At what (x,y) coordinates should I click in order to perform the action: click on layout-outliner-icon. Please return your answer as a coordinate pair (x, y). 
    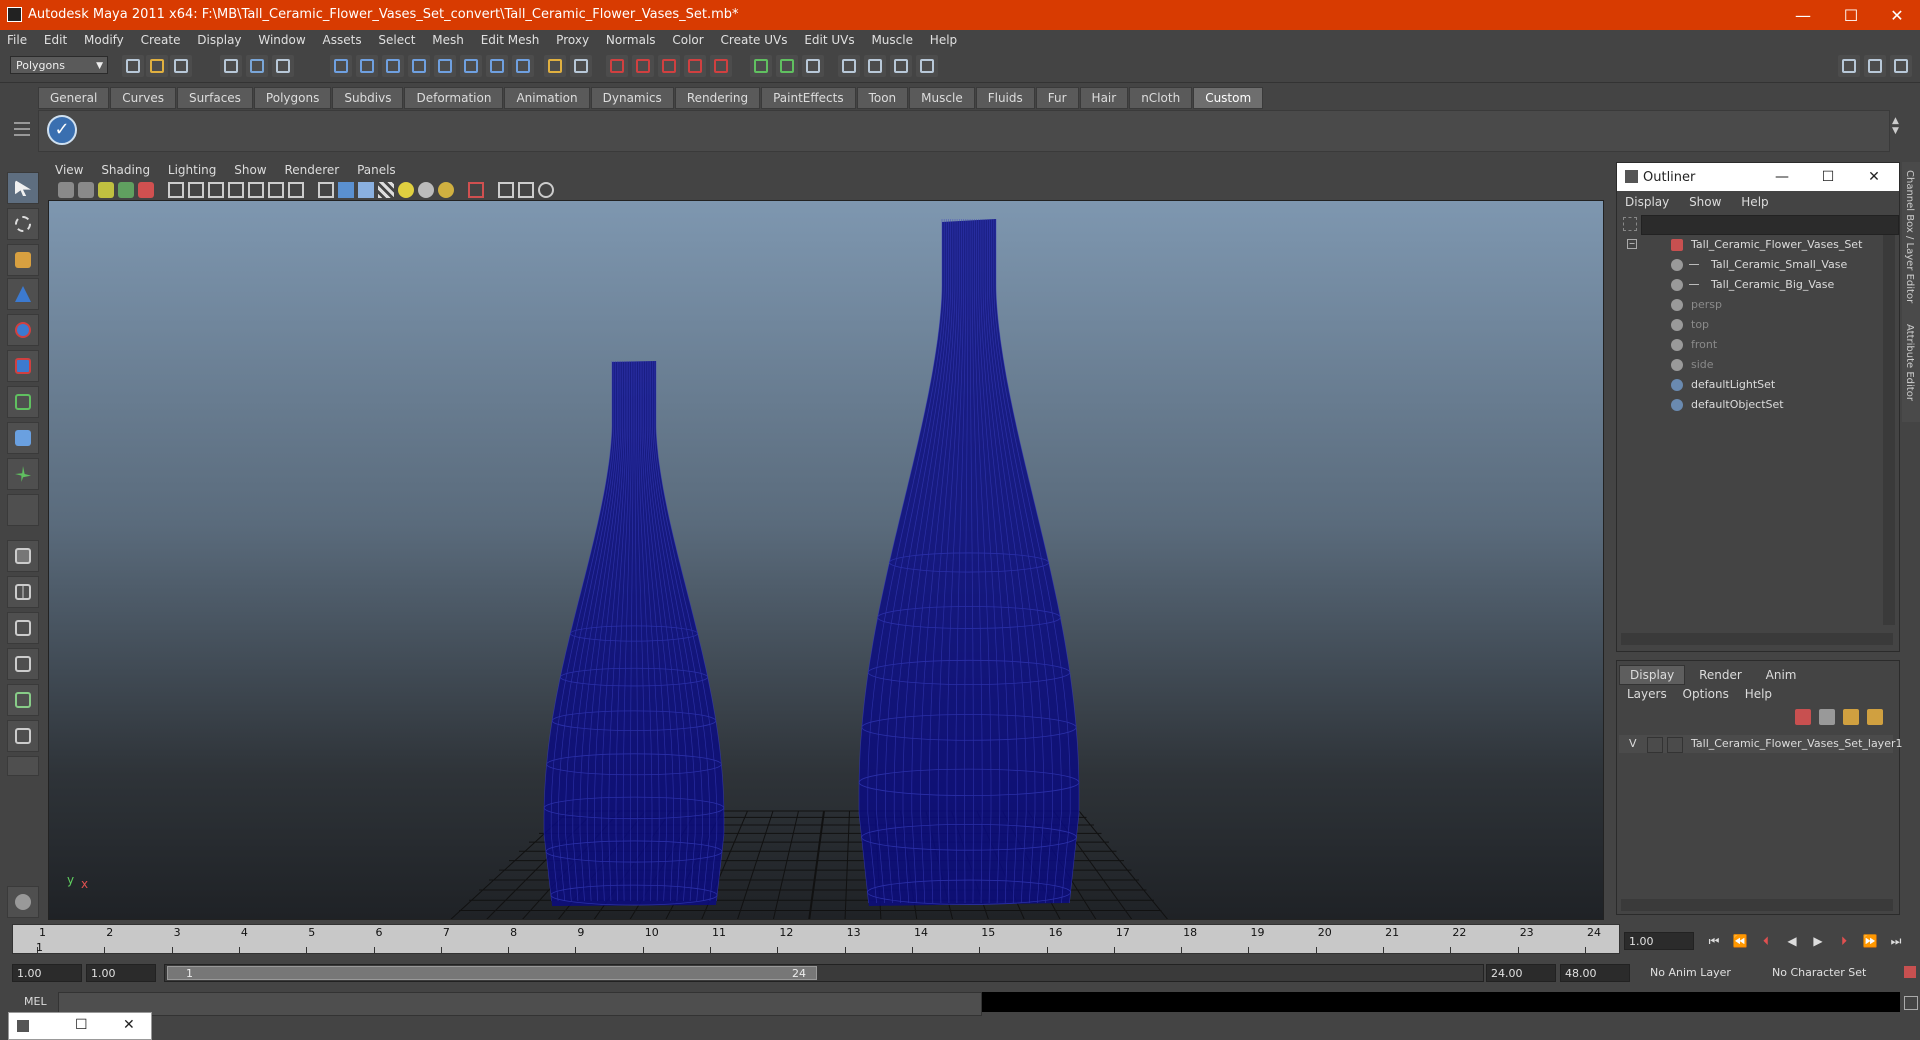
    Looking at the image, I should click on (23, 664).